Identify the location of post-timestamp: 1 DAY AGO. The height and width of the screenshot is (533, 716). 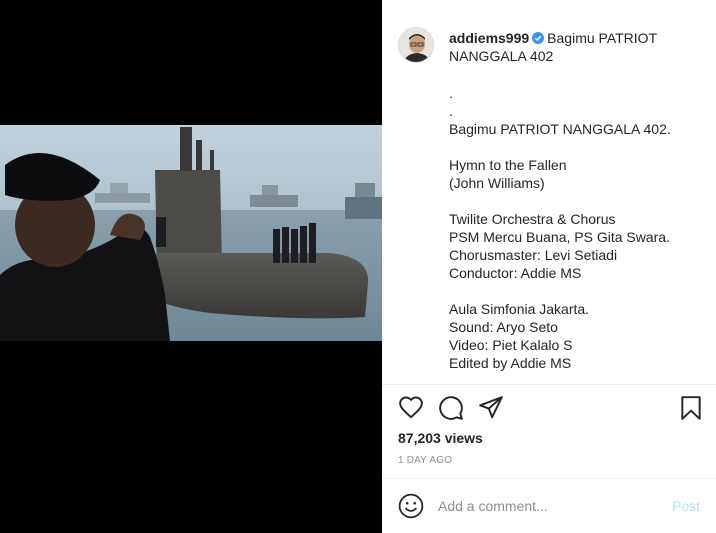
(425, 460).